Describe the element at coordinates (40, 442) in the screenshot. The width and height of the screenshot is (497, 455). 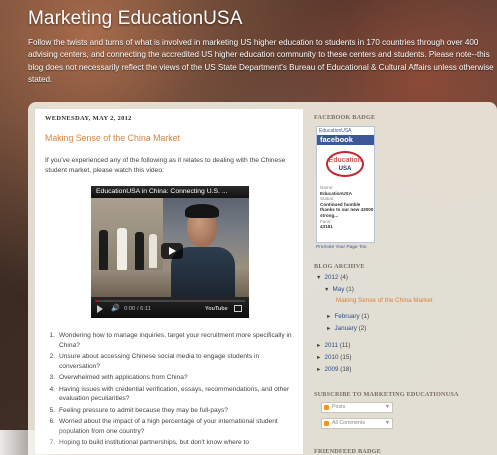
I see `screen-glare` at that location.